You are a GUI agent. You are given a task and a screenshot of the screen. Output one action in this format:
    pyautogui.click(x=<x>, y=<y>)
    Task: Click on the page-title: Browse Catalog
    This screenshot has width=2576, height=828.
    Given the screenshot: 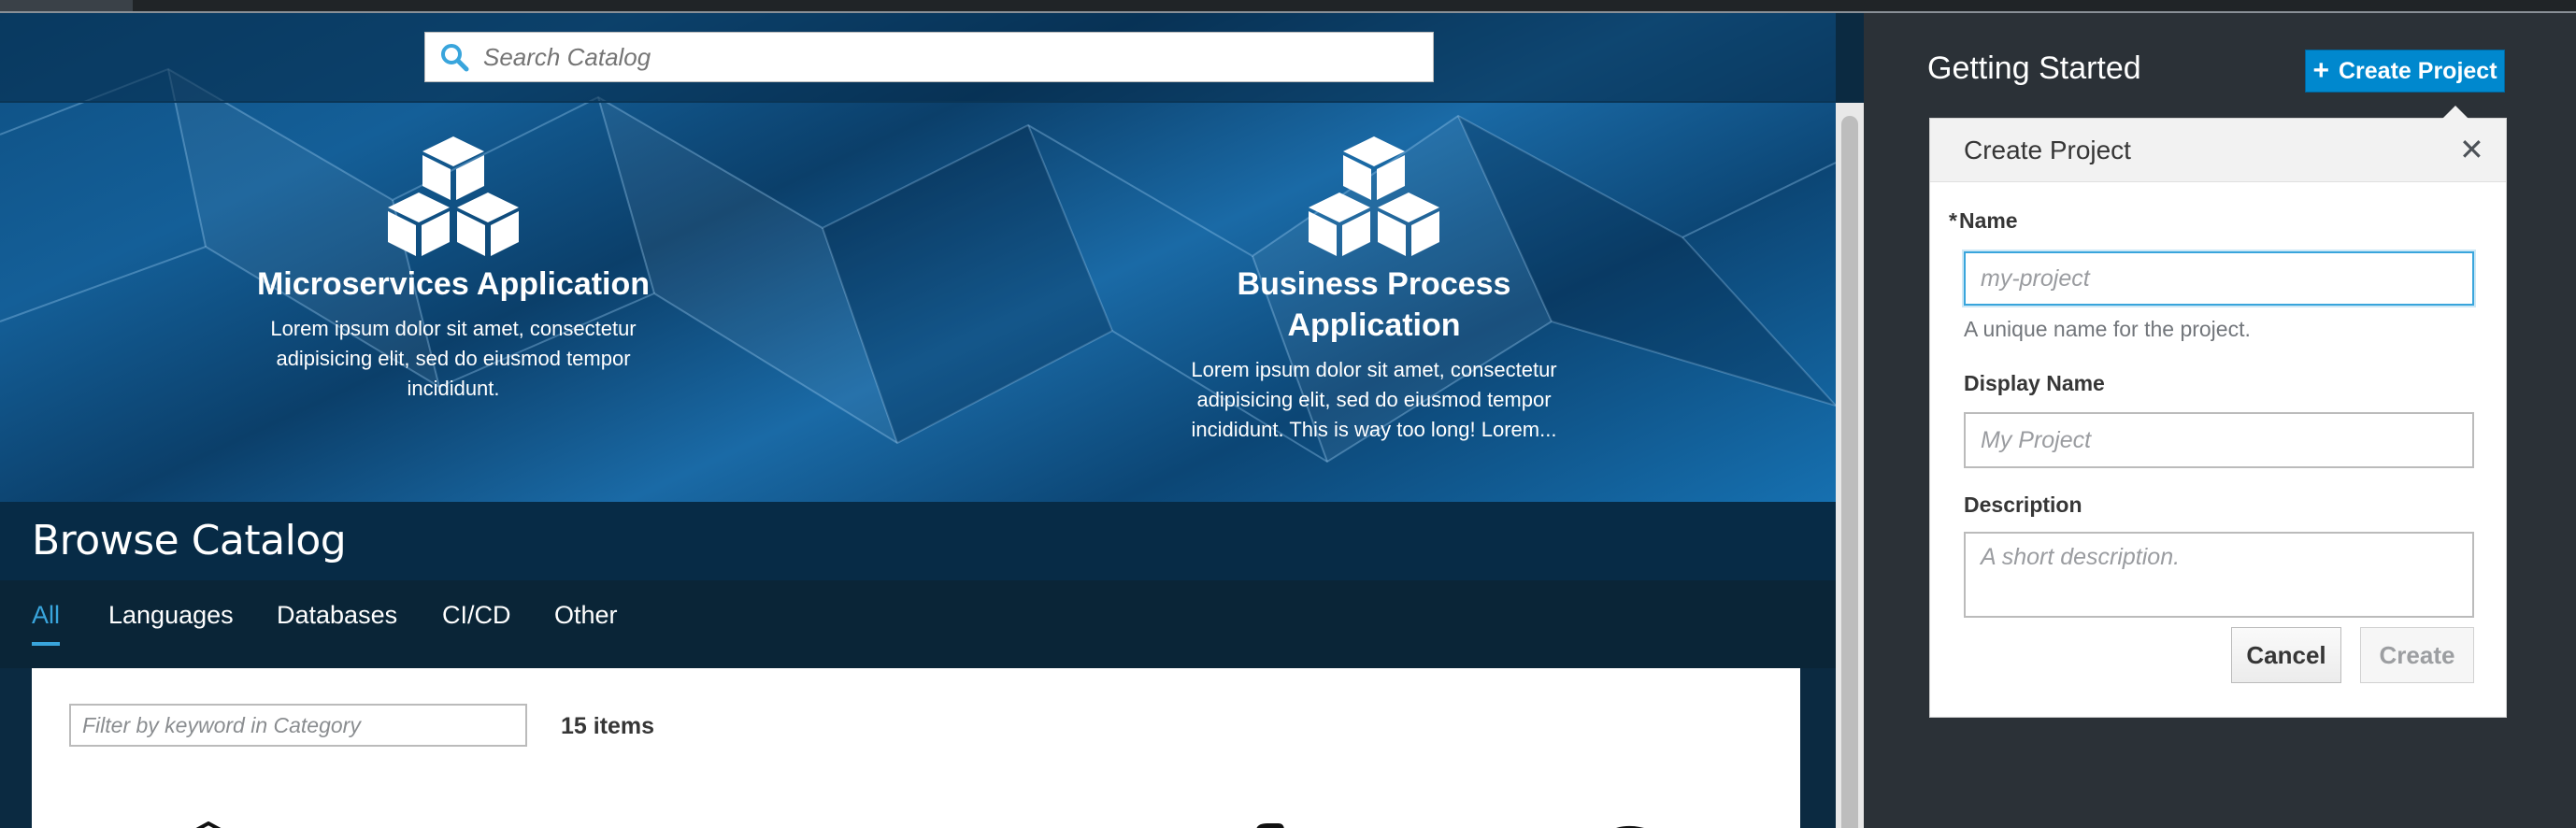 What is the action you would take?
    pyautogui.click(x=189, y=541)
    